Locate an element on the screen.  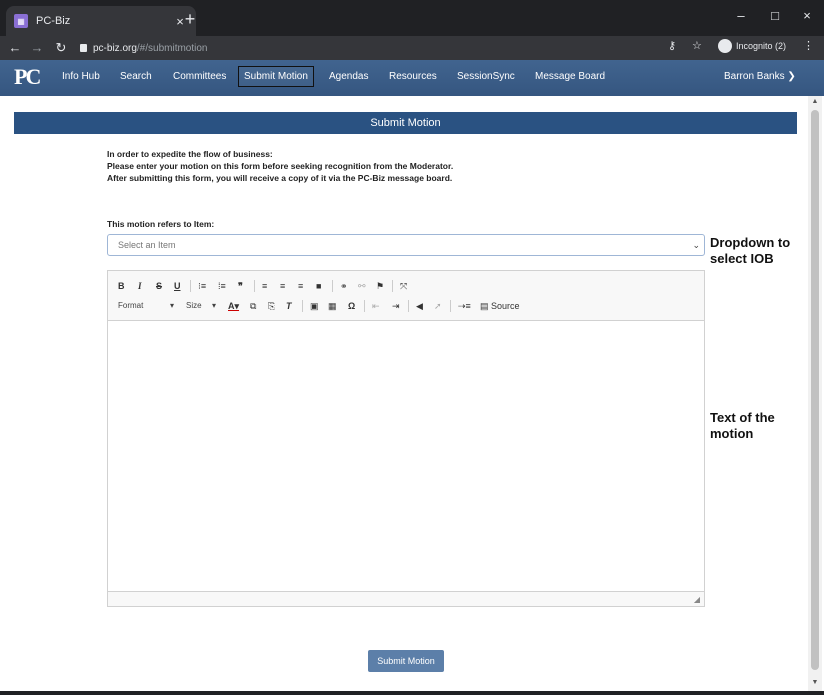
site-favicon-icon: ▦ is located at coordinates (21, 21).